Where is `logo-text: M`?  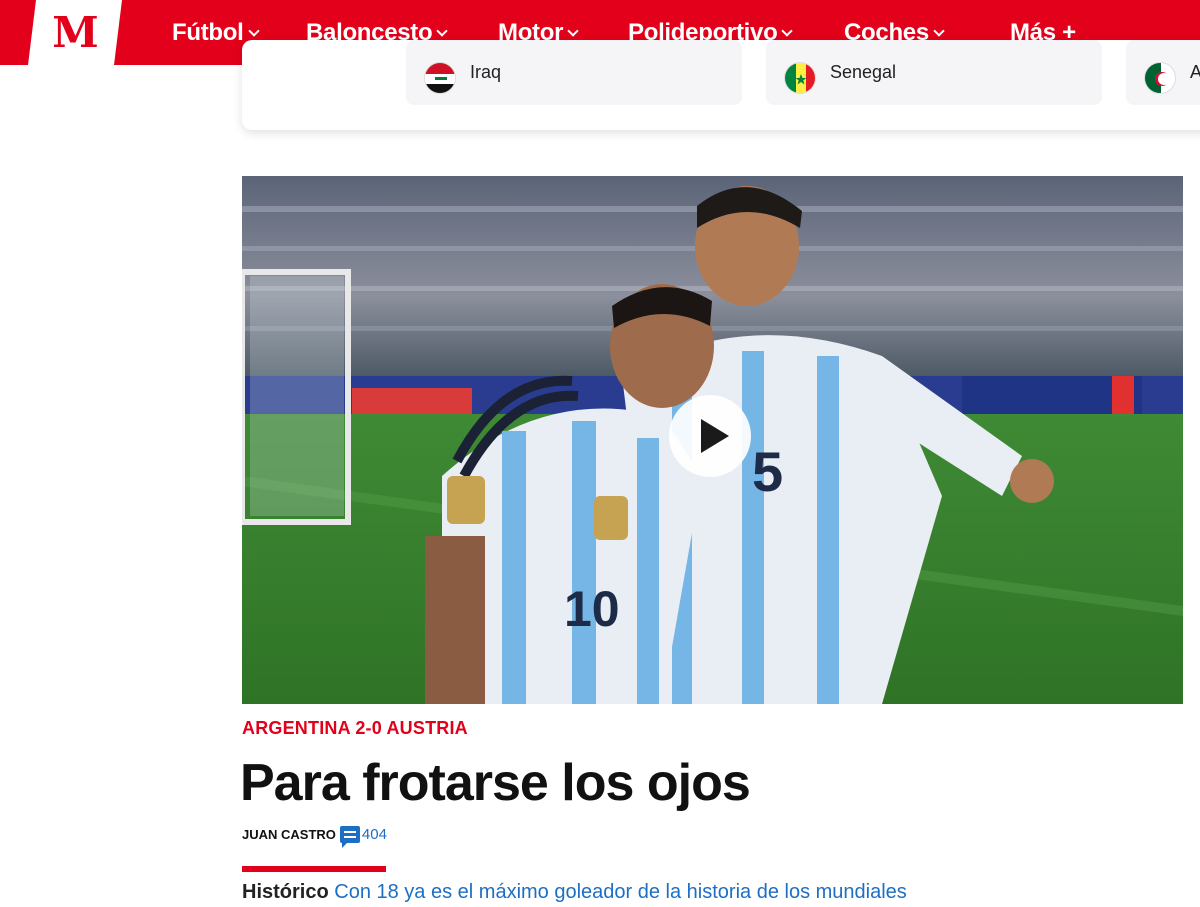 logo-text: M is located at coordinates (75, 32).